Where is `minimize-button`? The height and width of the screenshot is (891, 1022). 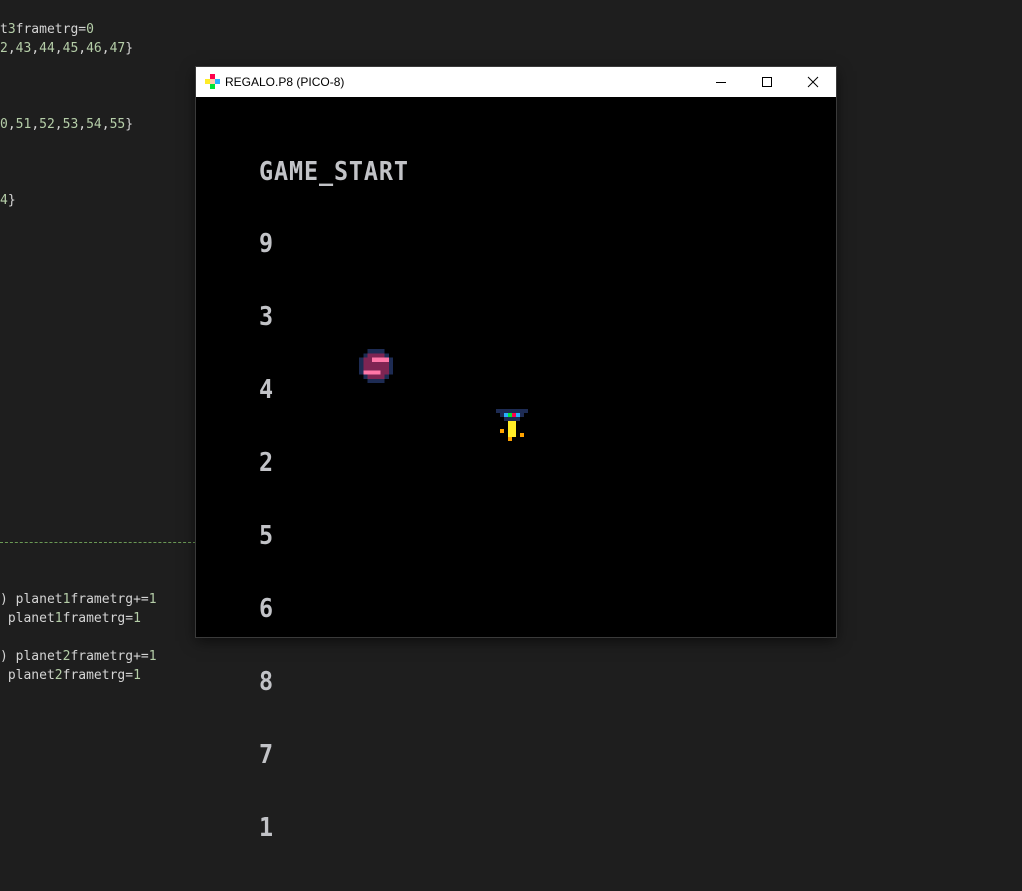
minimize-button is located at coordinates (721, 82).